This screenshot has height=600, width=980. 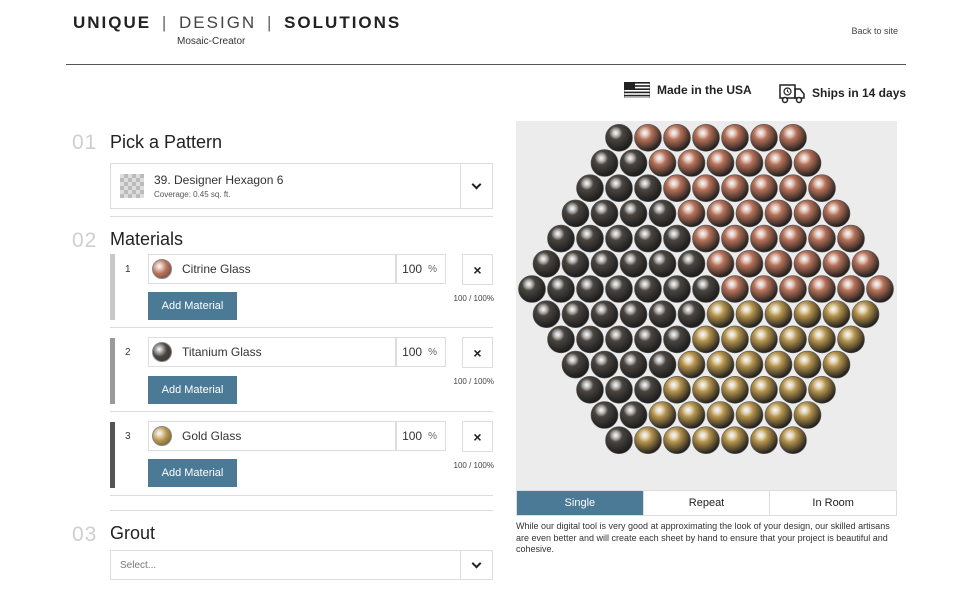 I want to click on material-swatch, so click(x=162, y=352).